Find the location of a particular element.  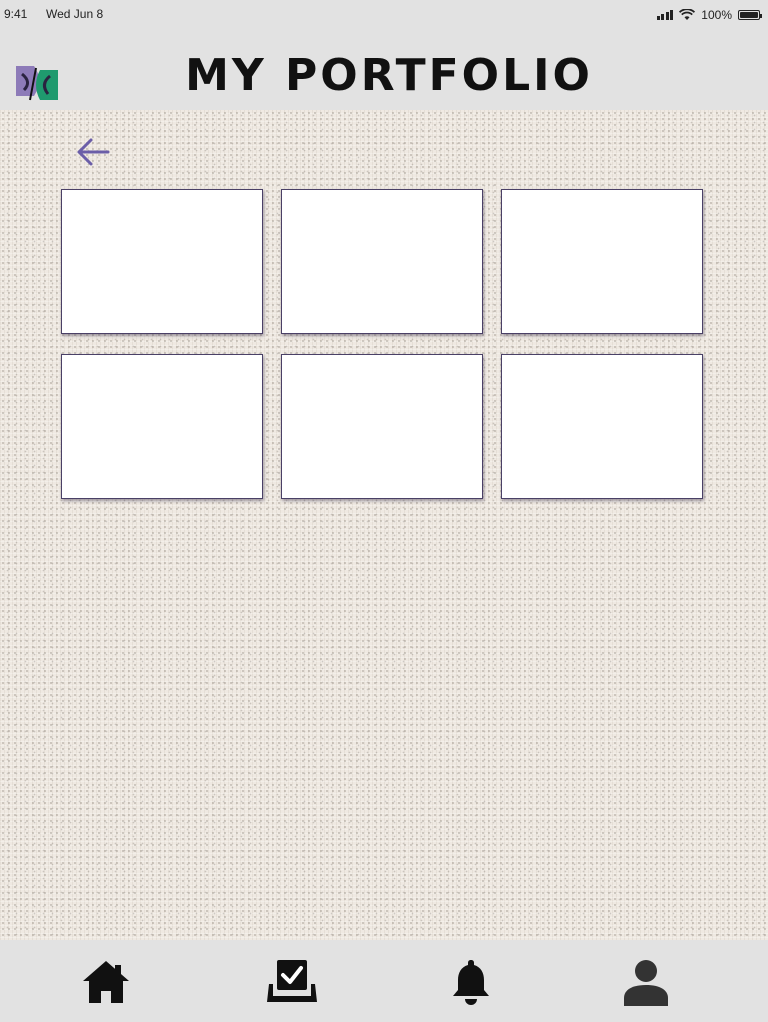

page-title: MY PORTFOLIO is located at coordinates (389, 75).